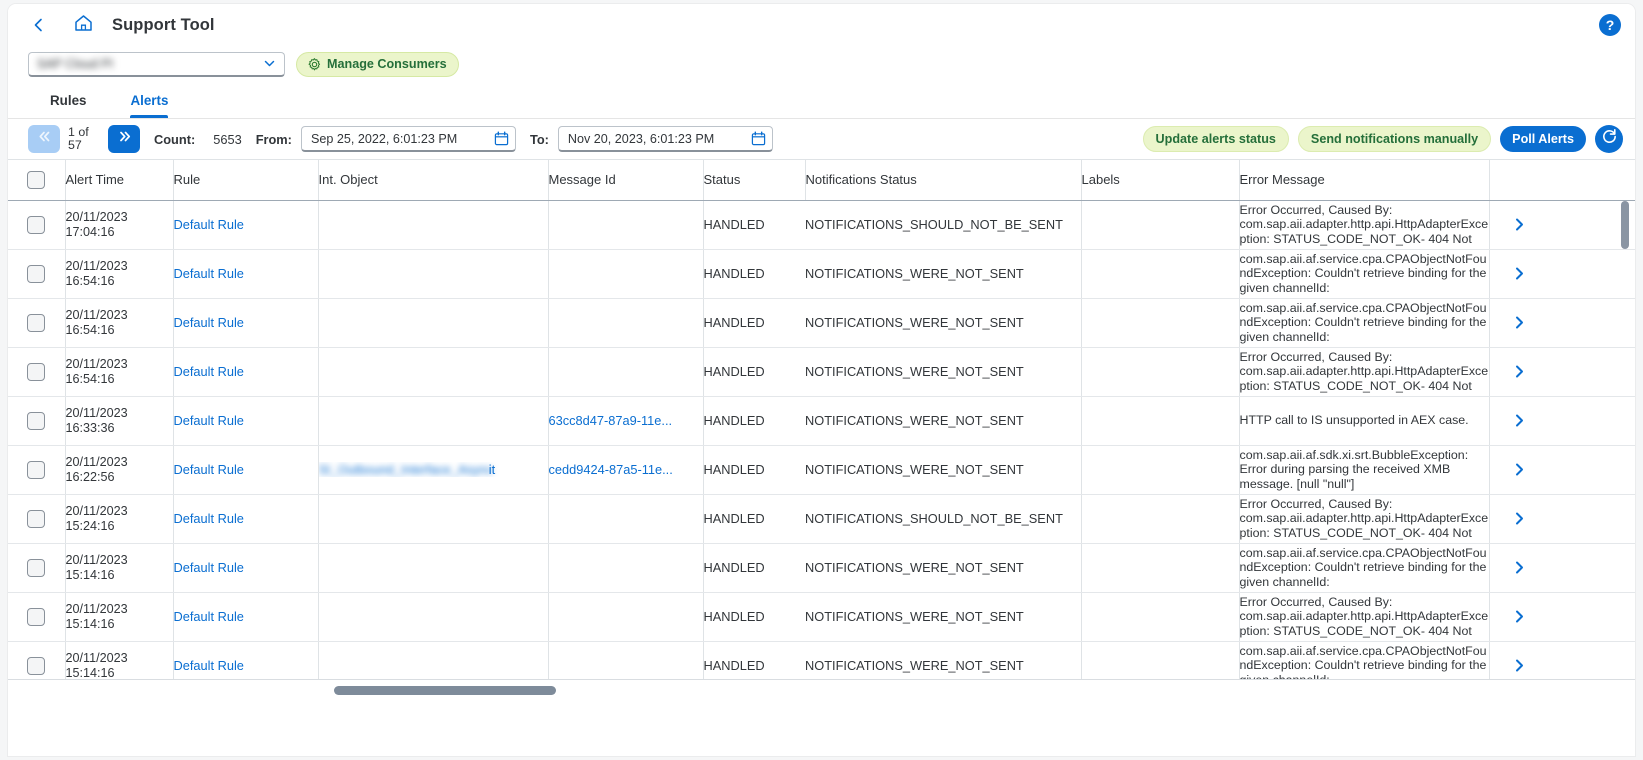 This screenshot has width=1643, height=760. I want to click on column-header-status: Status, so click(754, 180).